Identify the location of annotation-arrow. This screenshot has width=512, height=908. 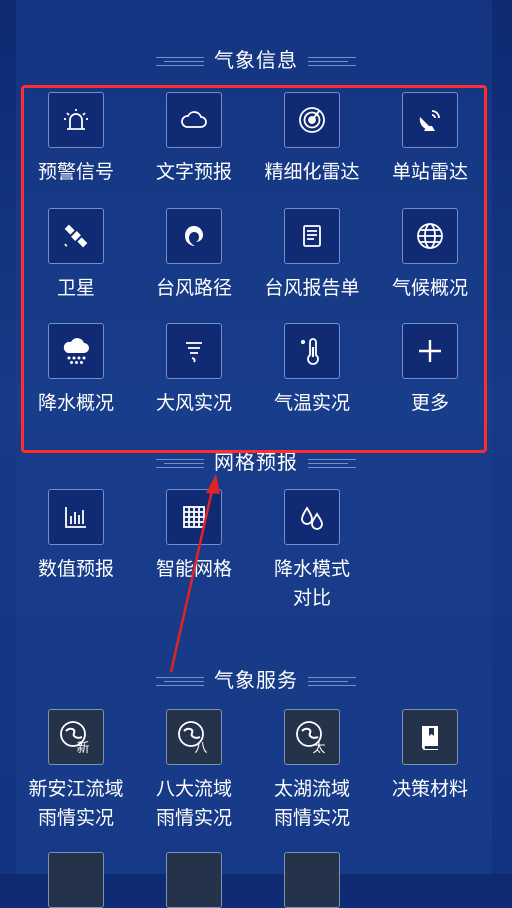
(194, 573).